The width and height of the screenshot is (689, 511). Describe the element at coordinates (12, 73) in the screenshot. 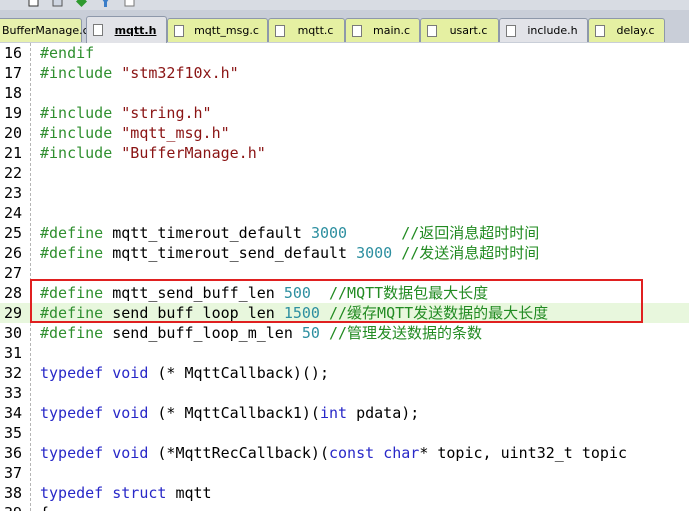

I see `line-number: 17` at that location.